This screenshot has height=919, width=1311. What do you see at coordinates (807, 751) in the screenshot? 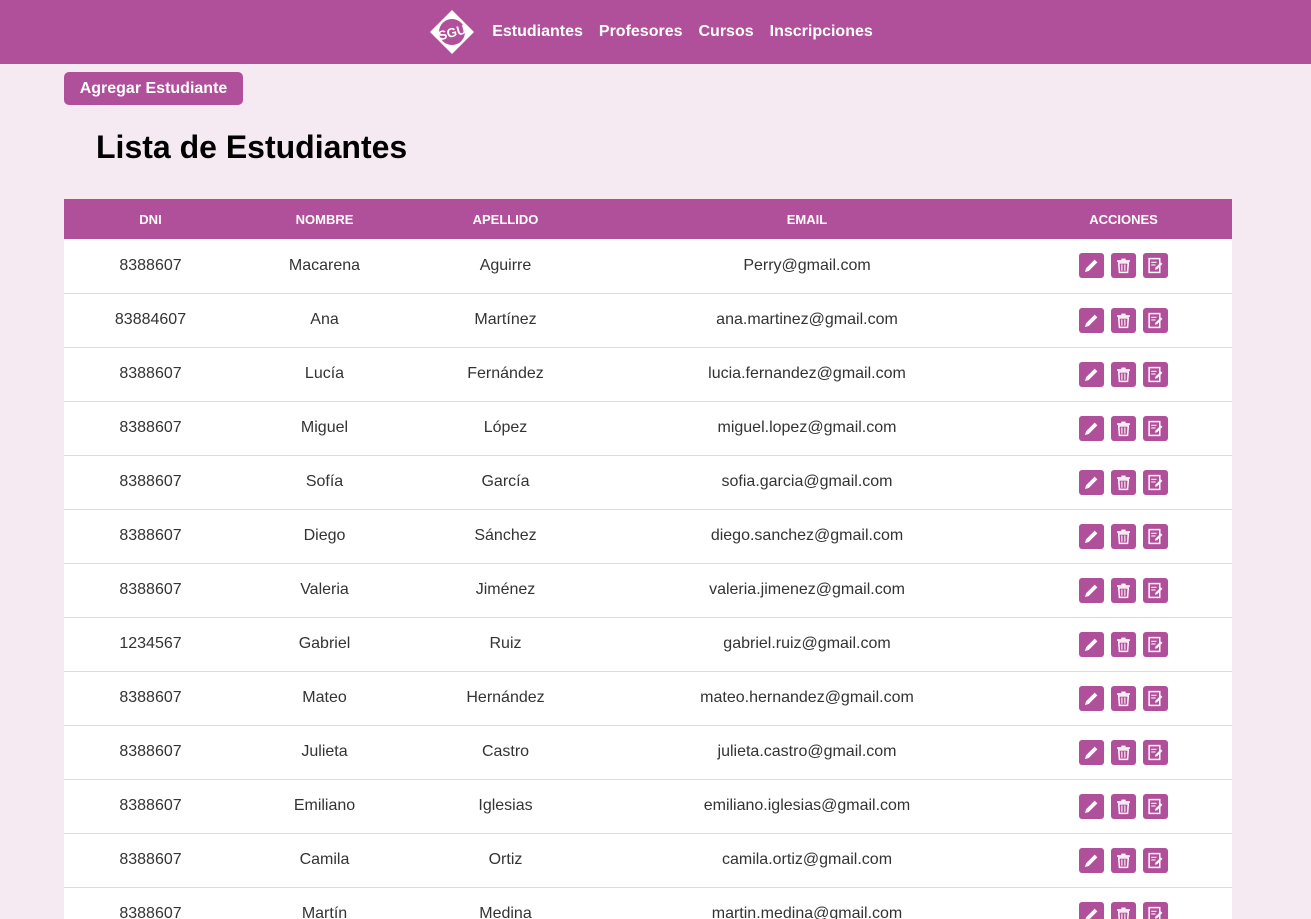
I see `cell-email: julieta.castro@gmail.com` at bounding box center [807, 751].